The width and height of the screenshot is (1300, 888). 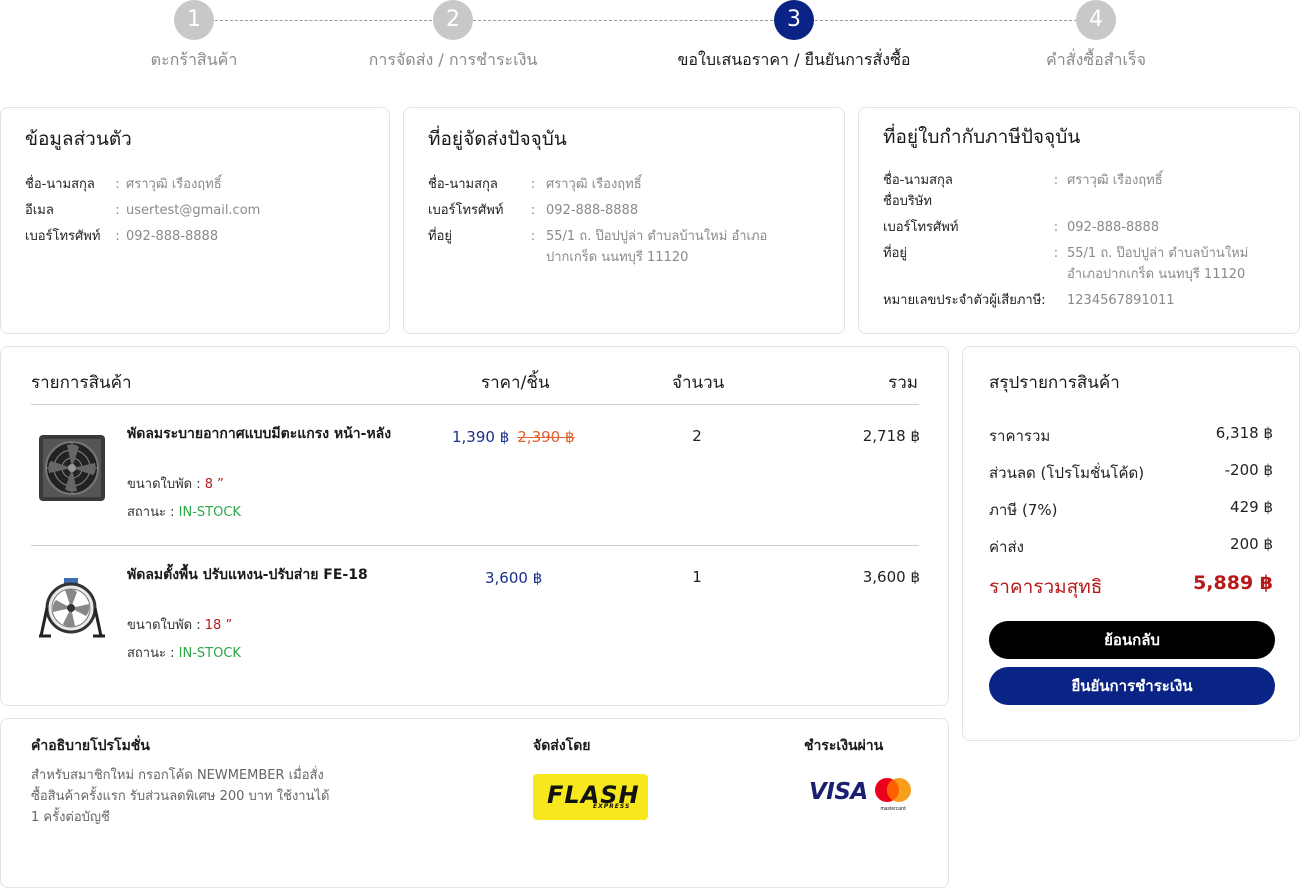 What do you see at coordinates (891, 577) in the screenshot?
I see `line-total: 3,600 ฿` at bounding box center [891, 577].